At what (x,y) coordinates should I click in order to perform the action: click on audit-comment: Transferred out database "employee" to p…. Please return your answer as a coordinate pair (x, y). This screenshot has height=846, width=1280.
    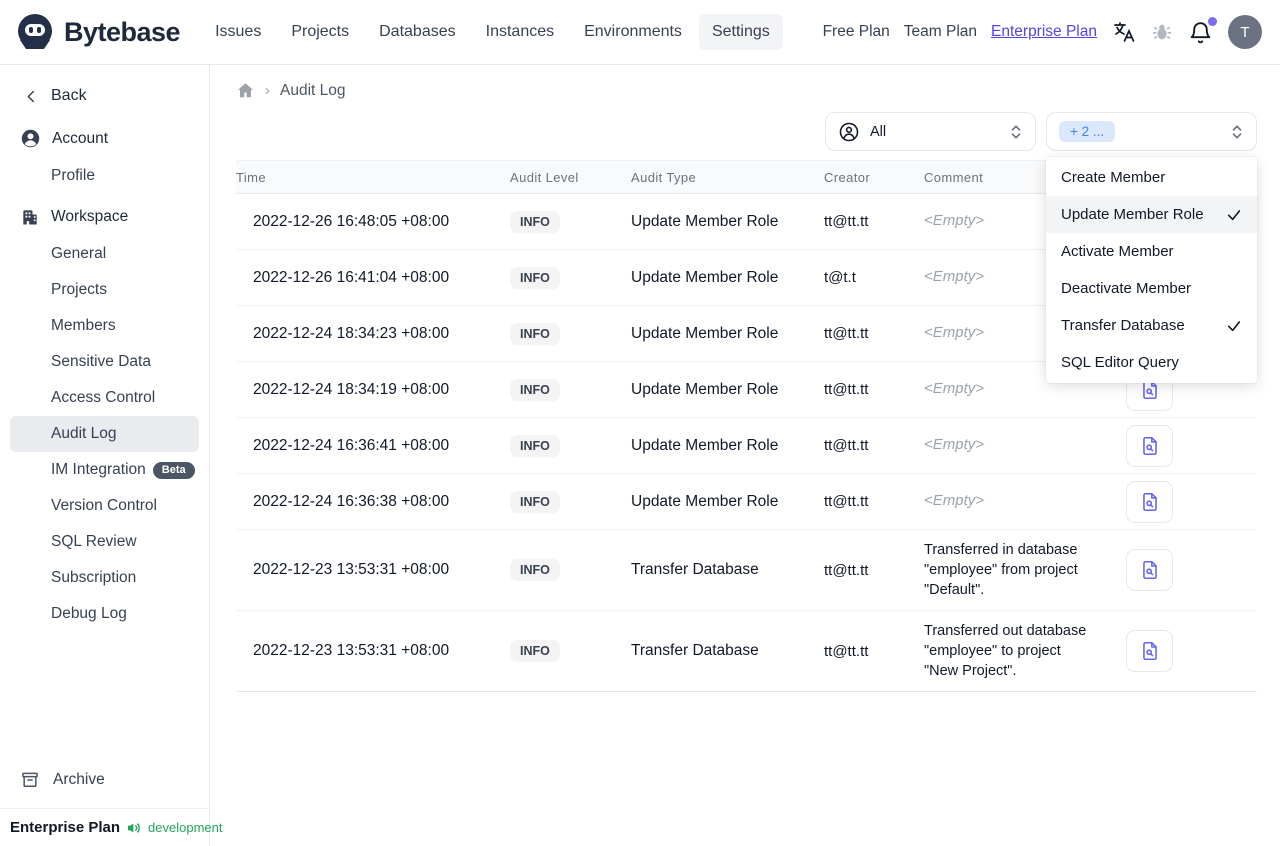
    Looking at the image, I should click on (1005, 651).